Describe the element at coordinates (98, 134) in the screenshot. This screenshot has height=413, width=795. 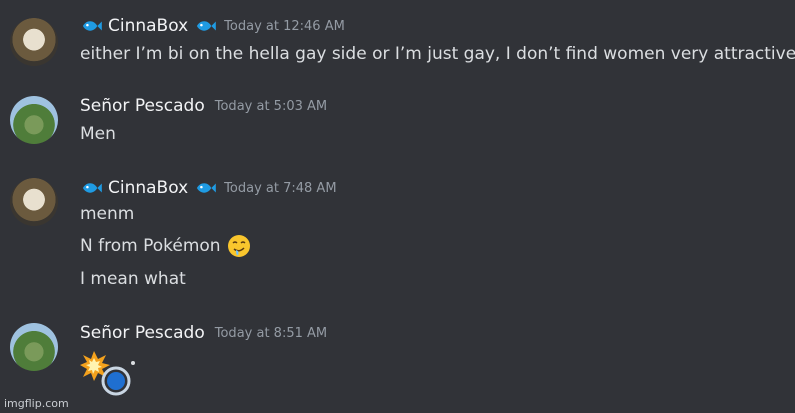
I see `message-text: Men` at that location.